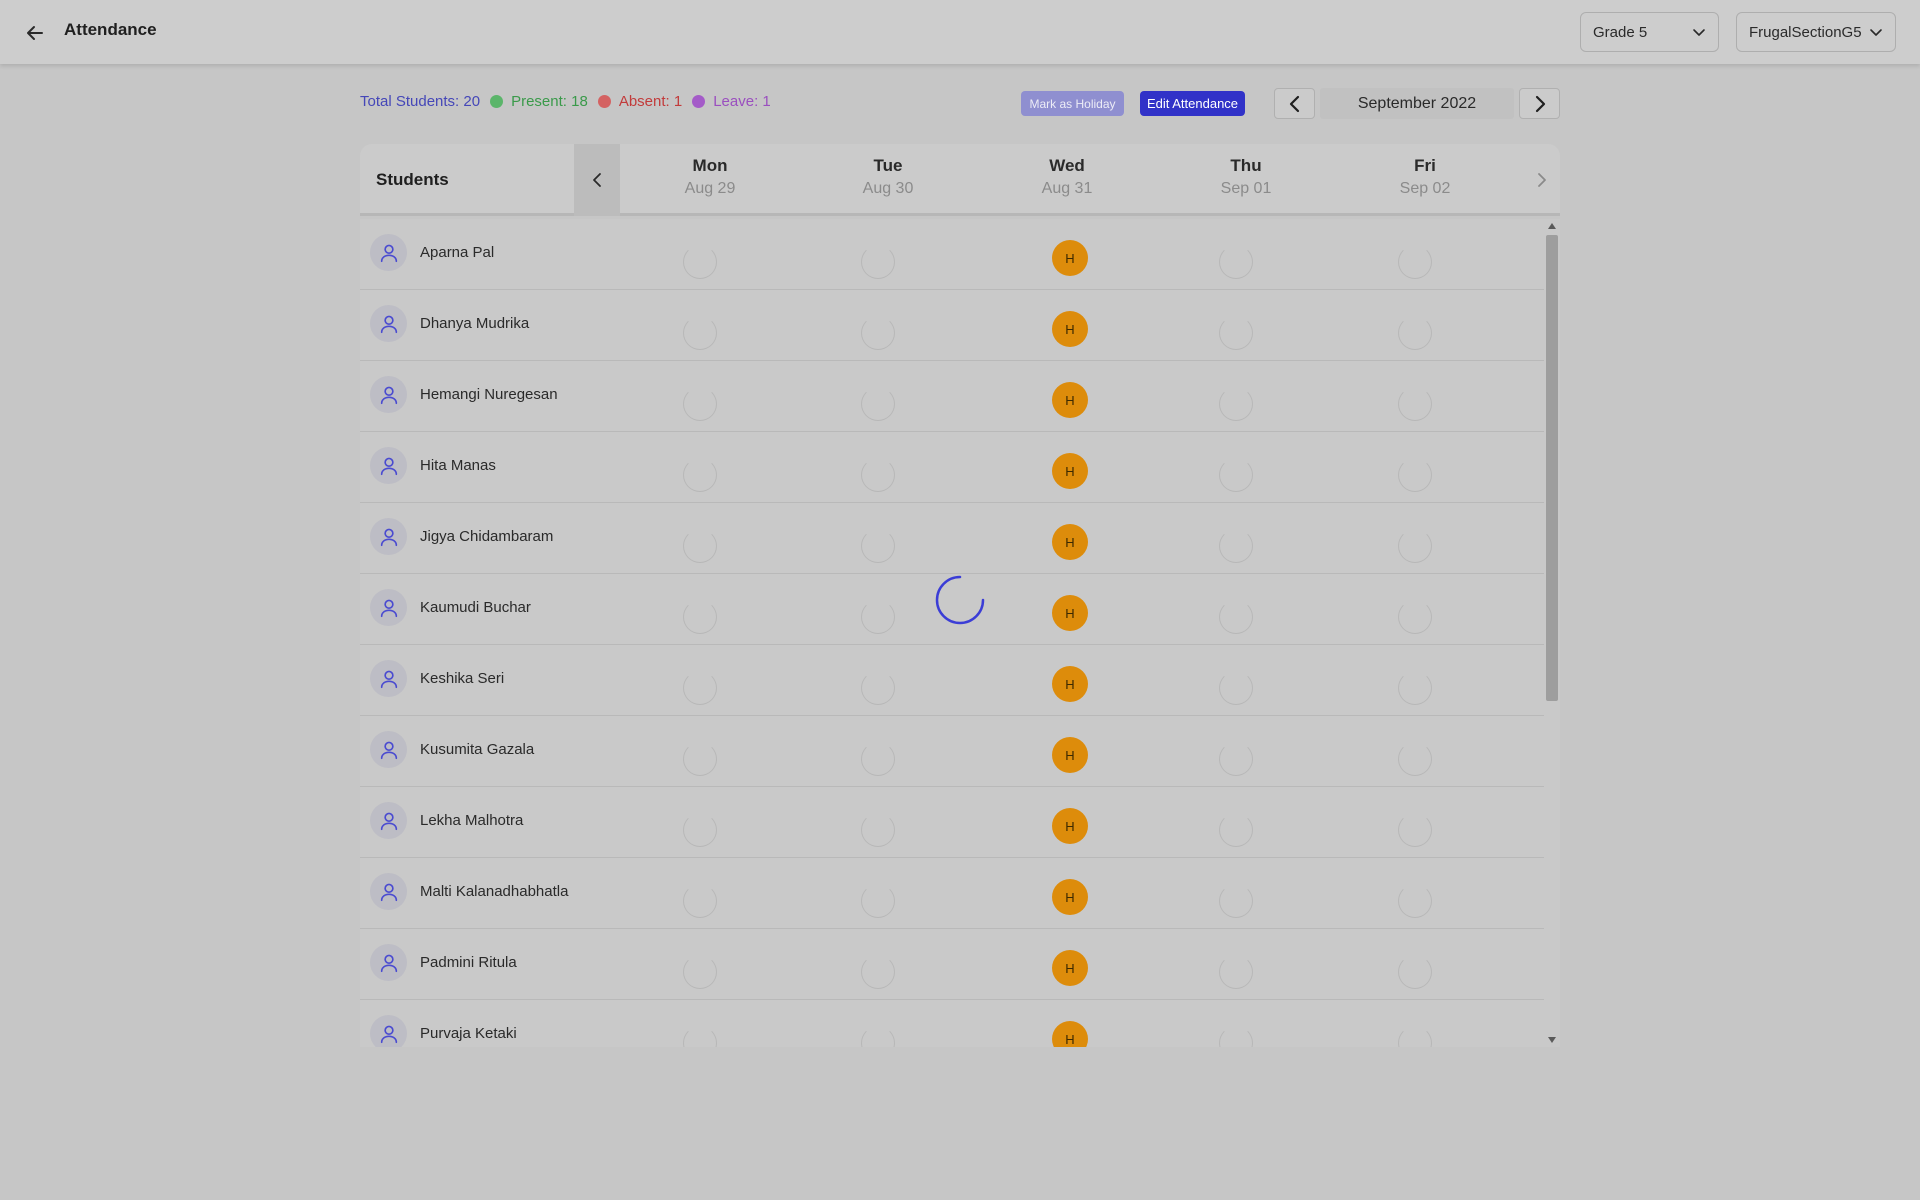 The width and height of the screenshot is (1920, 1200). What do you see at coordinates (650, 101) in the screenshot?
I see `absent-count-text: Absent: 1` at bounding box center [650, 101].